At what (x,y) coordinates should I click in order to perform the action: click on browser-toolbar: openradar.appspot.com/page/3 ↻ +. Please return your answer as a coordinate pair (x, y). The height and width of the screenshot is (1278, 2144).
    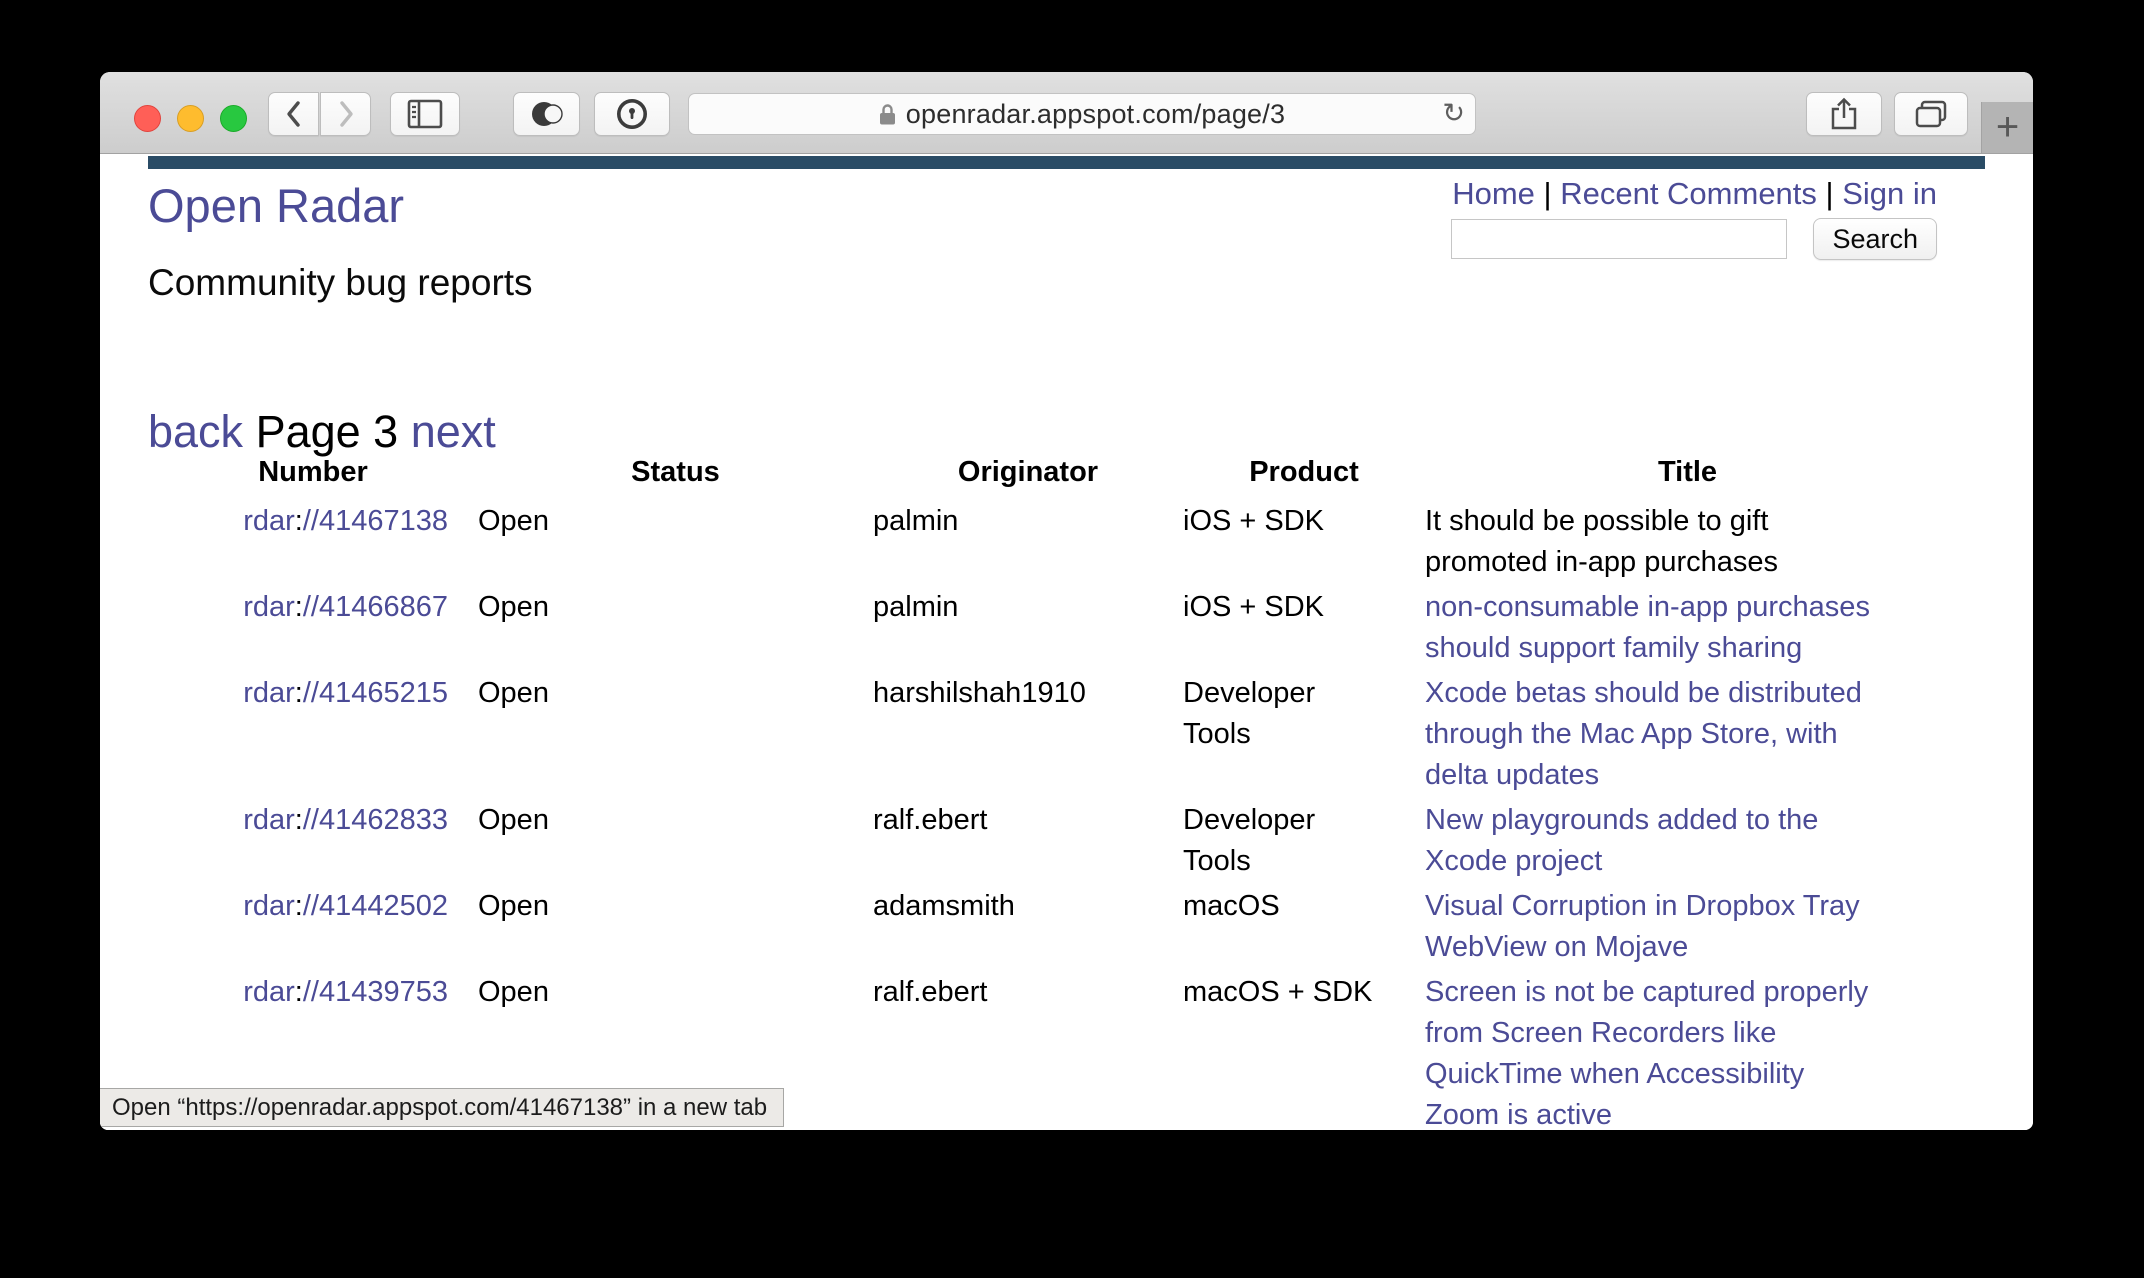
    Looking at the image, I should click on (1066, 113).